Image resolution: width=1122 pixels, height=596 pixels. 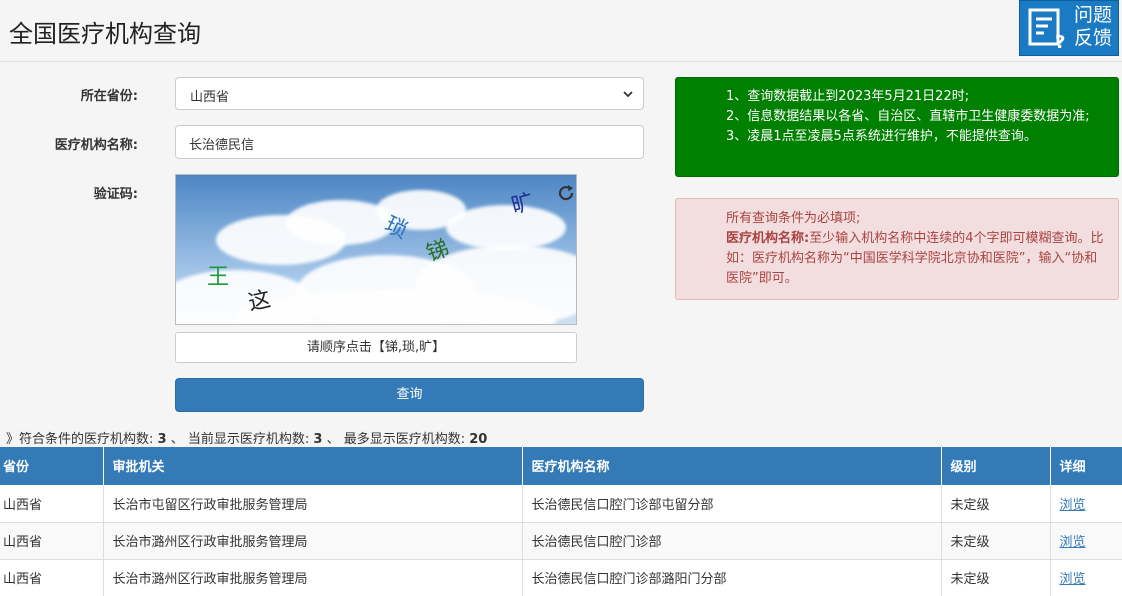 What do you see at coordinates (396, 439) in the screenshot?
I see `summary-sep: 、 最多显示医疗机构数:` at bounding box center [396, 439].